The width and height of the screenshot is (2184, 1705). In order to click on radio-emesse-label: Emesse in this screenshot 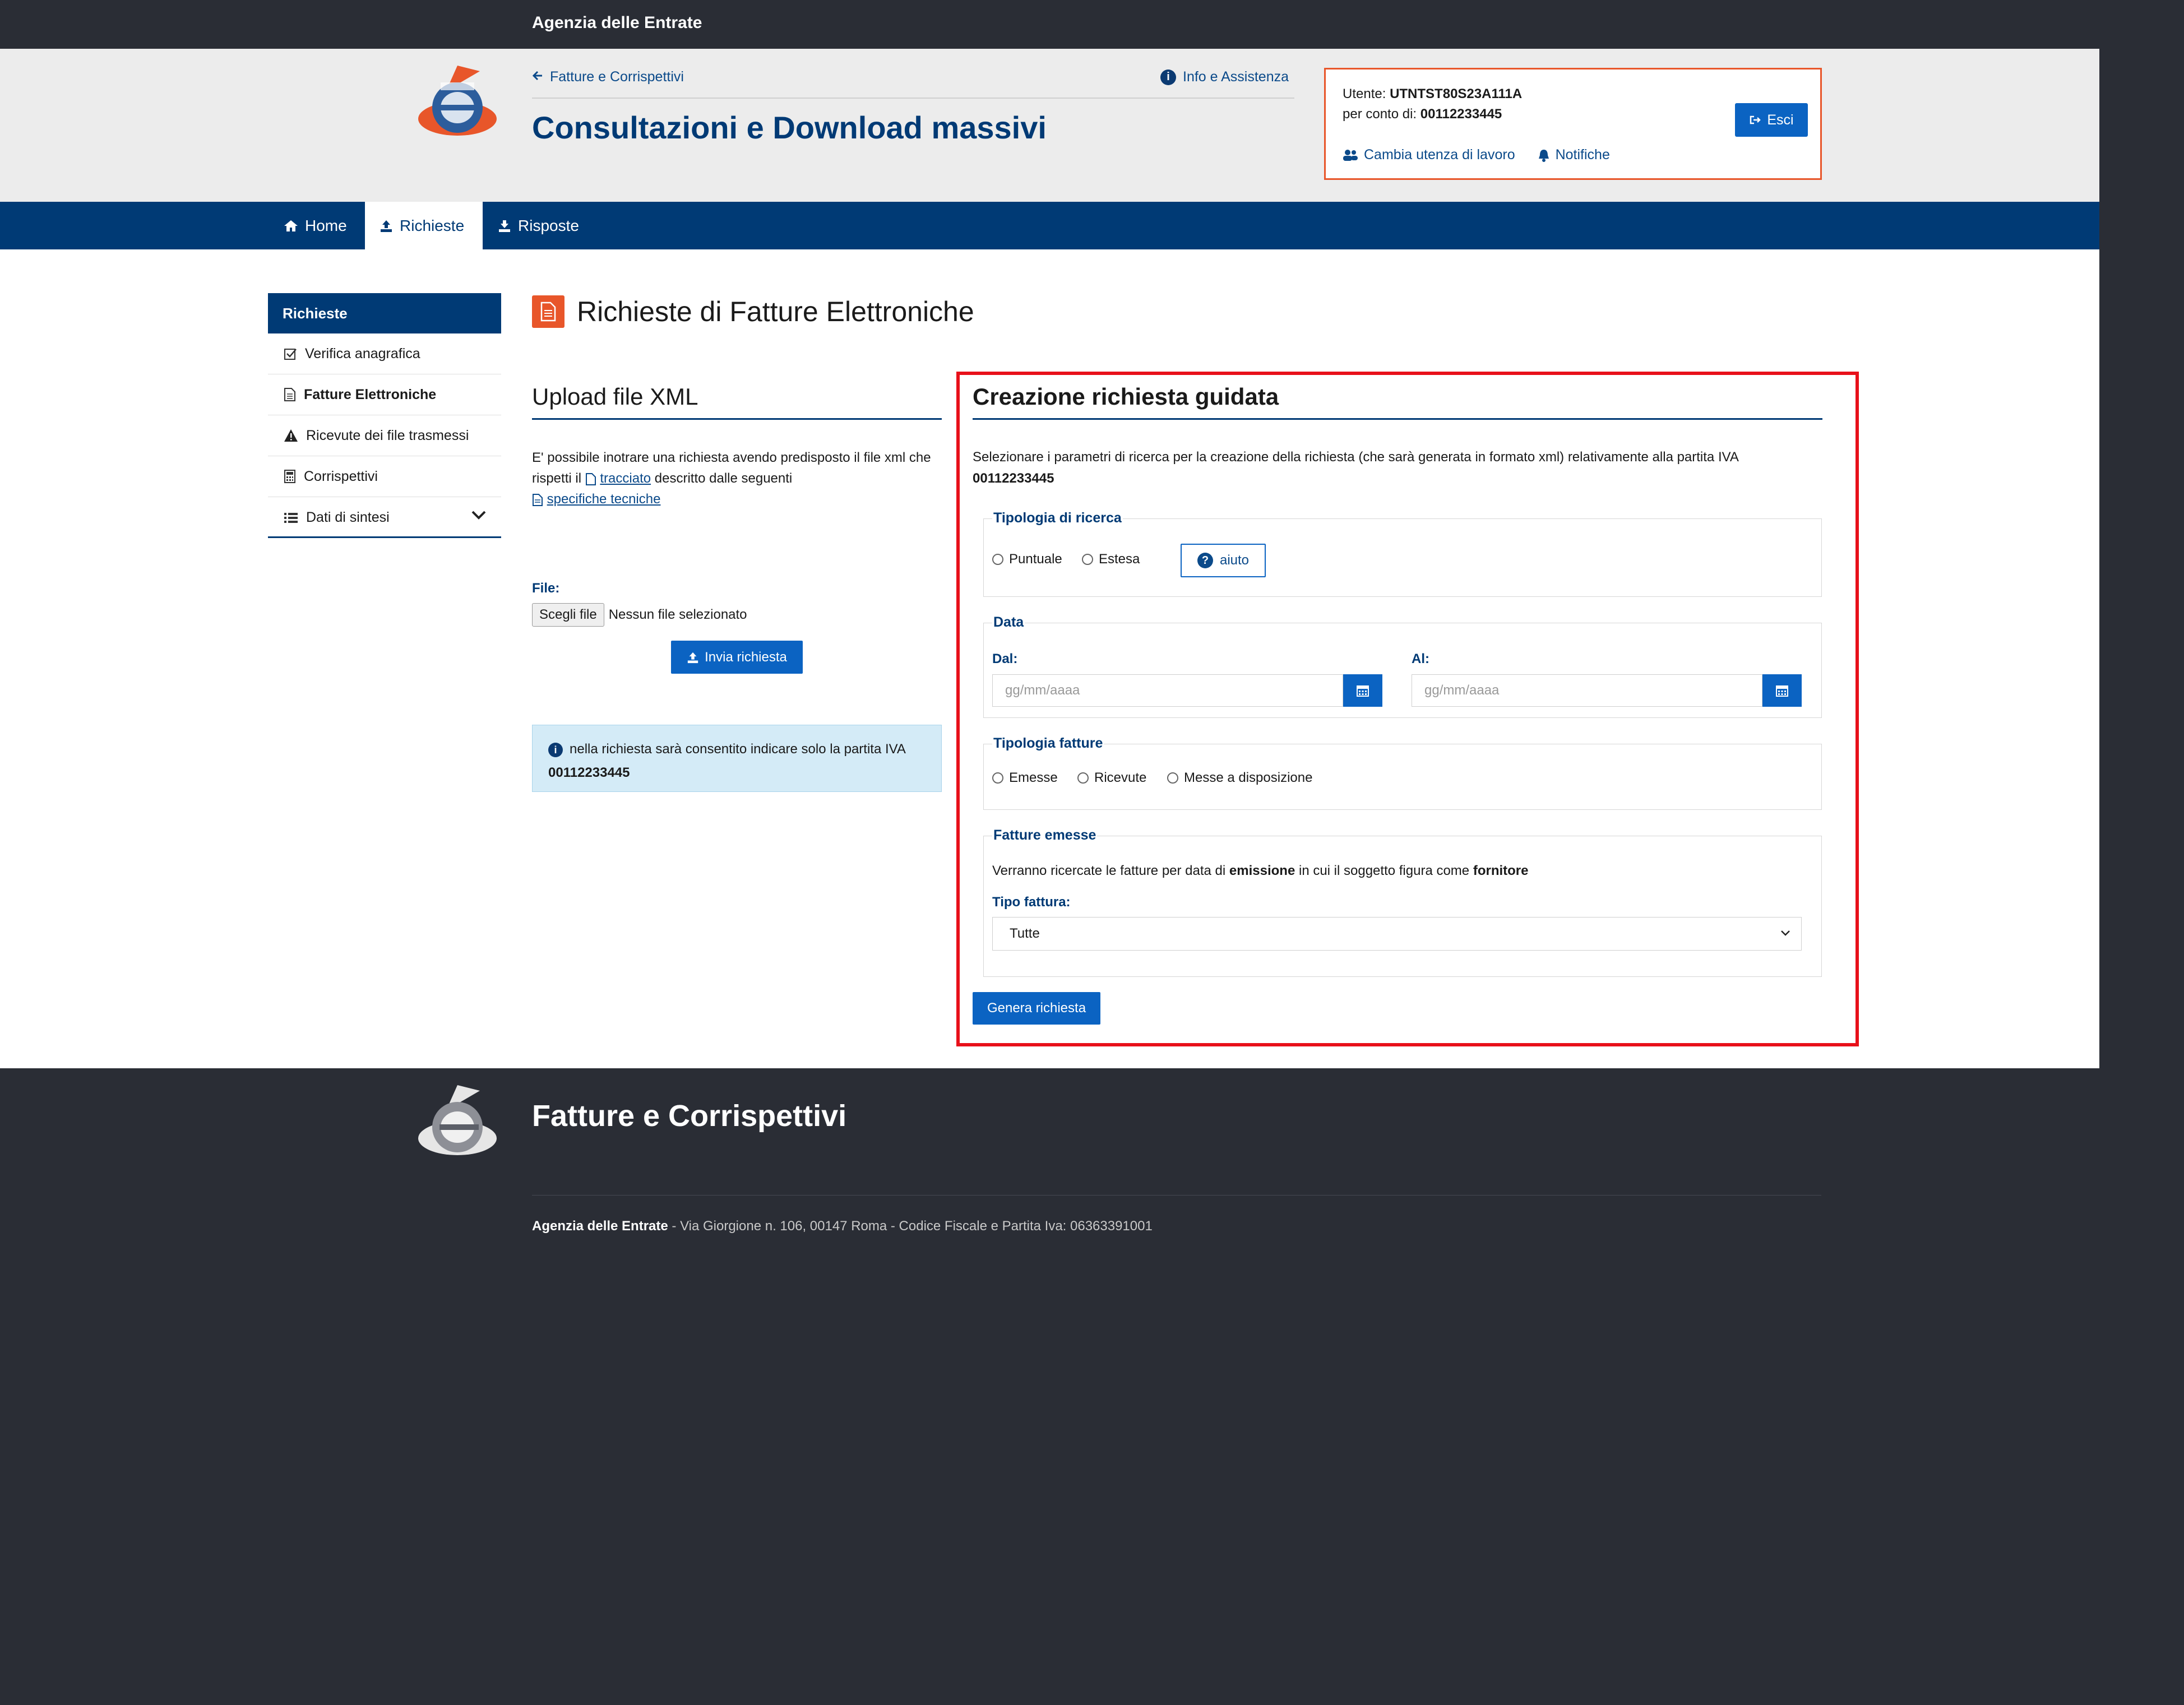, I will do `click(1034, 778)`.